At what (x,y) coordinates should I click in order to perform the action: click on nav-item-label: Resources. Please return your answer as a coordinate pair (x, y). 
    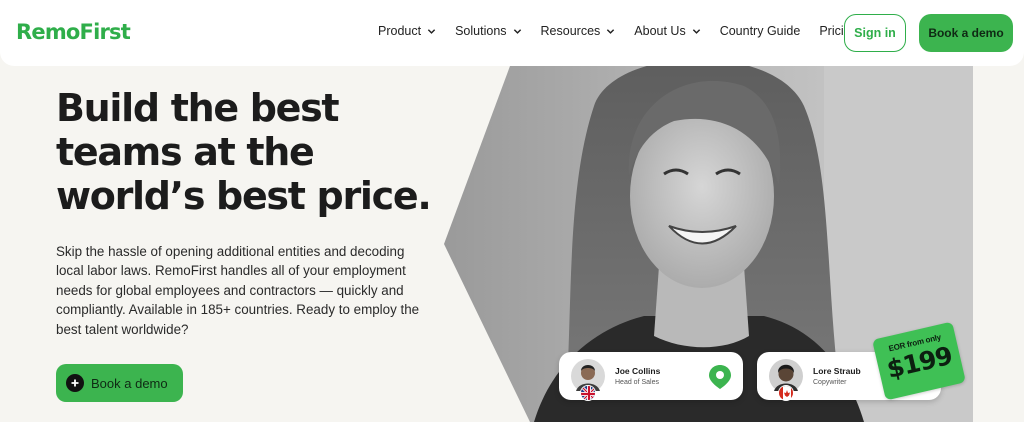
    Looking at the image, I should click on (570, 31).